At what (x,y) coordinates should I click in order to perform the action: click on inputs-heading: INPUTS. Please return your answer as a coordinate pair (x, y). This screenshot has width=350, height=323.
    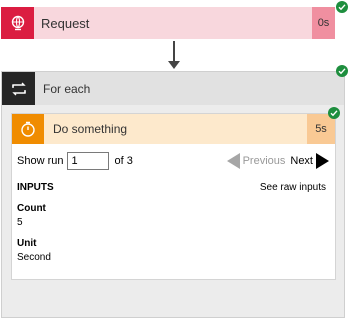
    Looking at the image, I should click on (35, 187).